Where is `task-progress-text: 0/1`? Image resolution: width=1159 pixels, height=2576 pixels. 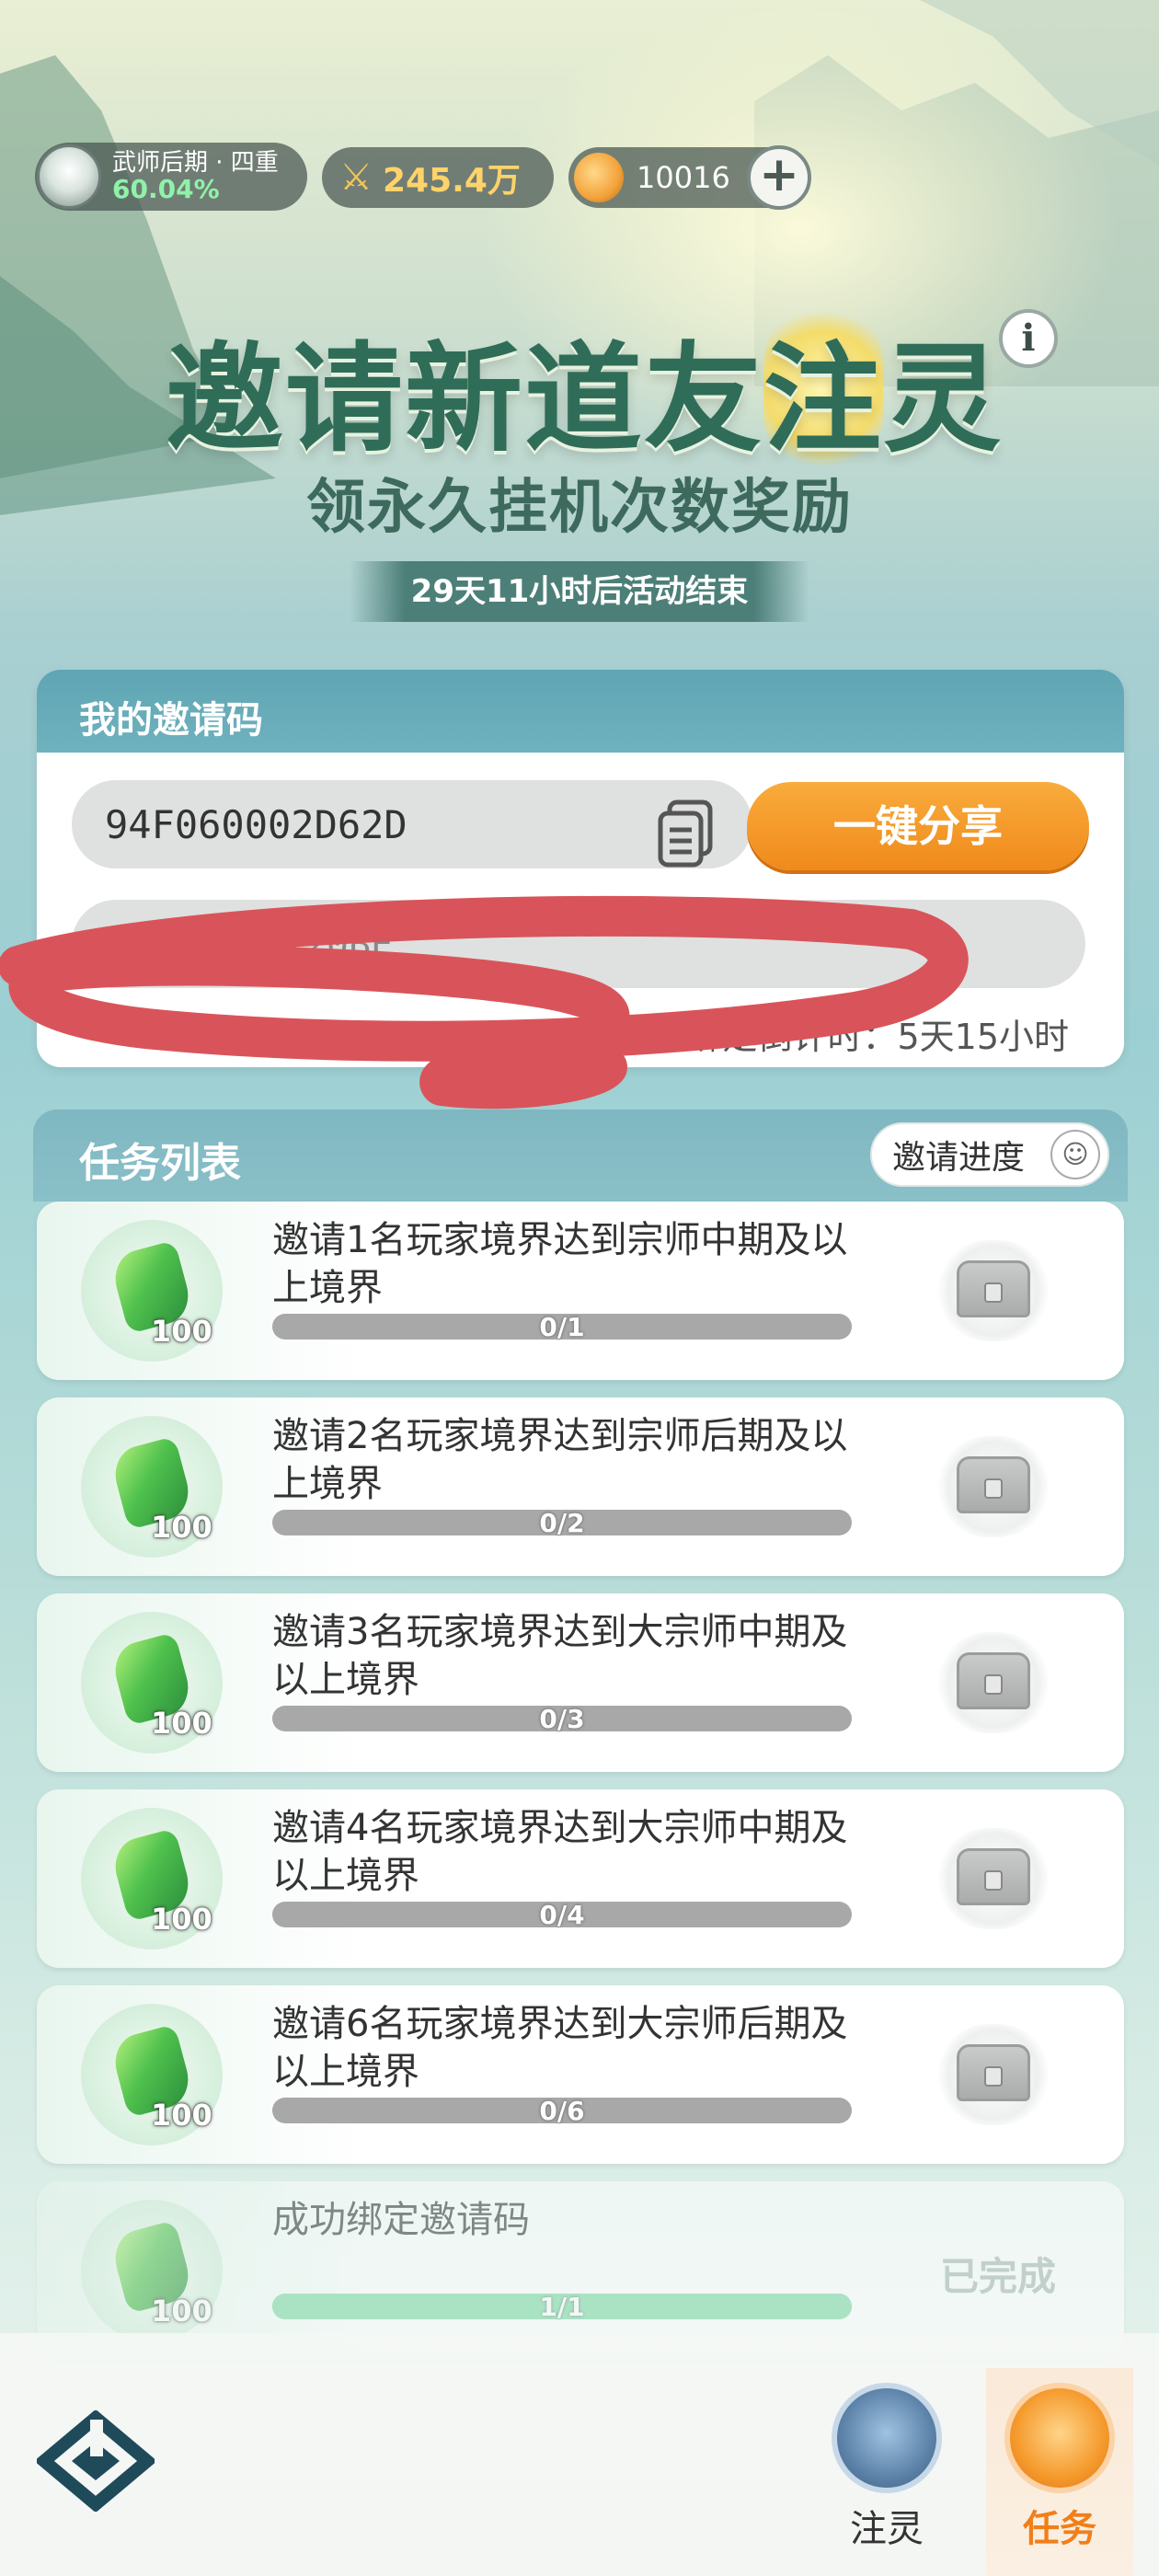
task-progress-text: 0/1 is located at coordinates (562, 1327).